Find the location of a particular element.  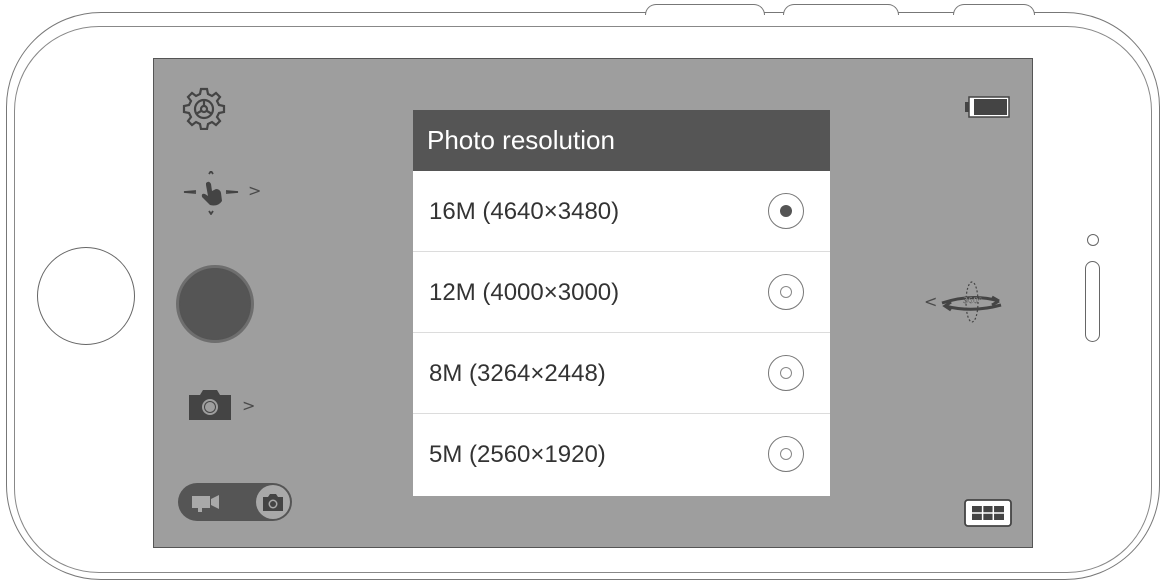

radio-button-selected is located at coordinates (786, 211).